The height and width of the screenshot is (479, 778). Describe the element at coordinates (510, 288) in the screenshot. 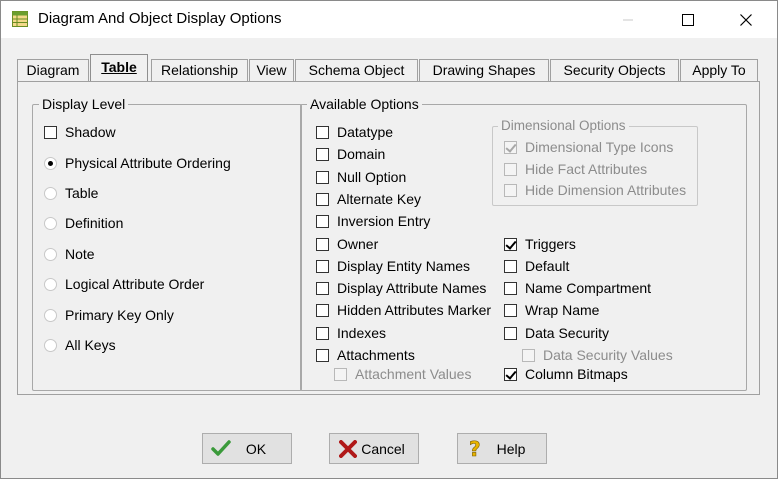

I see `name-compartment-checkbox` at that location.